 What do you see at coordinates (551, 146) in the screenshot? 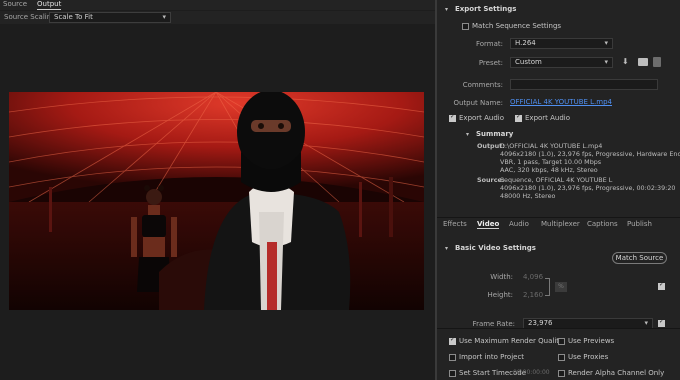
I see `summary-output-line: D:\OFFICIAL 4K YOUTUBE L.mp4` at bounding box center [551, 146].